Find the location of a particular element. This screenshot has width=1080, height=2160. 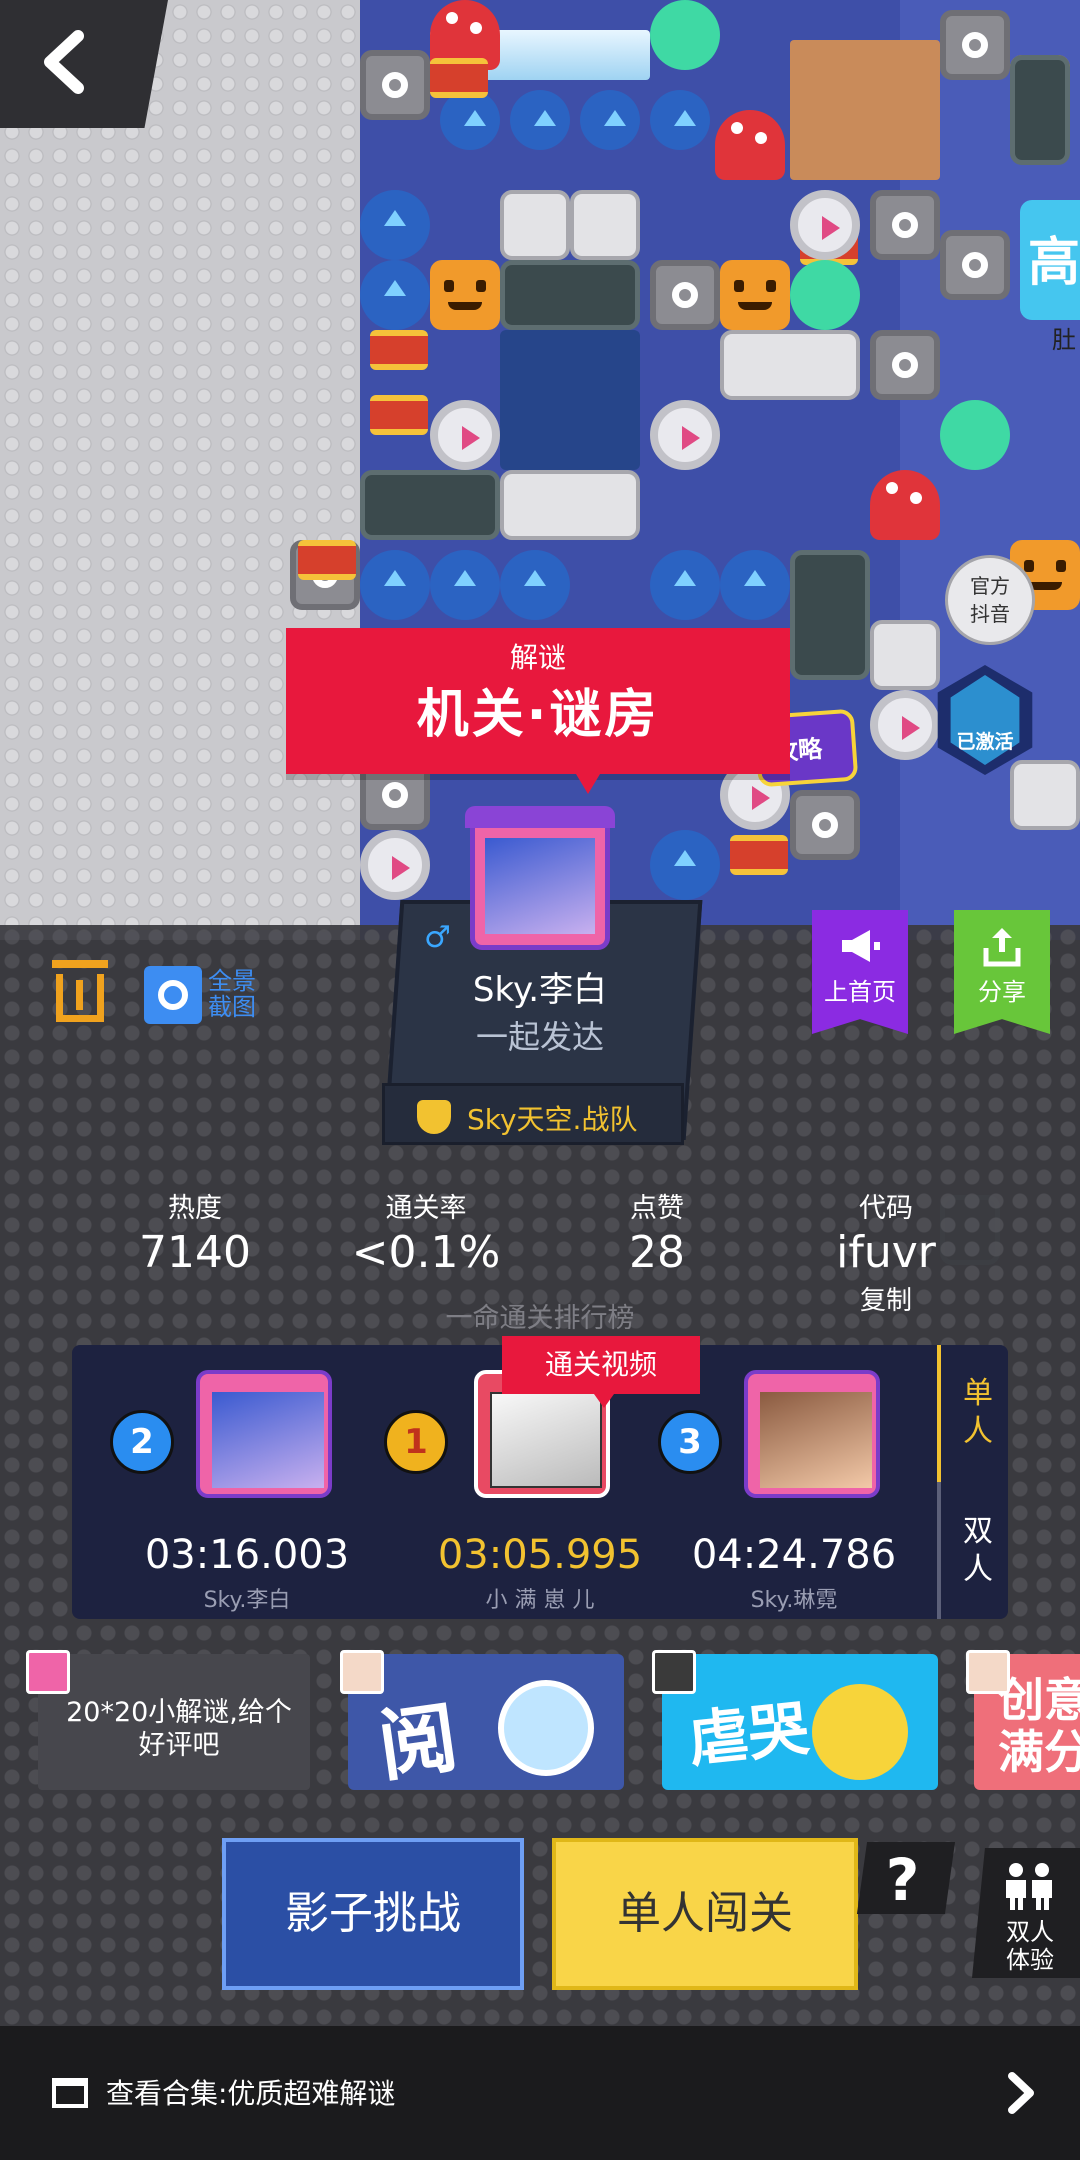

leaderboard-title: 一命通关排行榜 is located at coordinates (540, 1318).